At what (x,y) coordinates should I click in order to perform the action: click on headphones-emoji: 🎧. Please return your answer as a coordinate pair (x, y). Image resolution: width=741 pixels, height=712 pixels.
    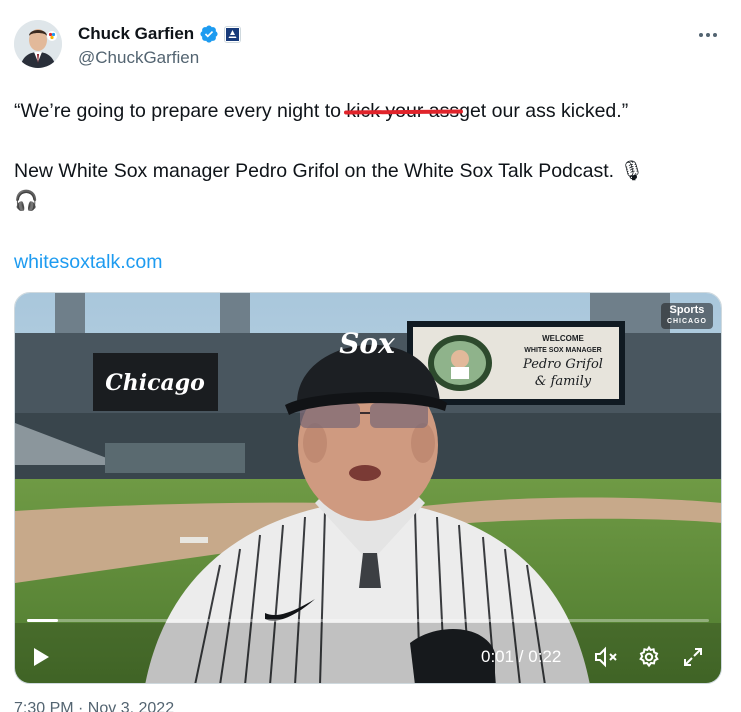
    Looking at the image, I should click on (26, 201).